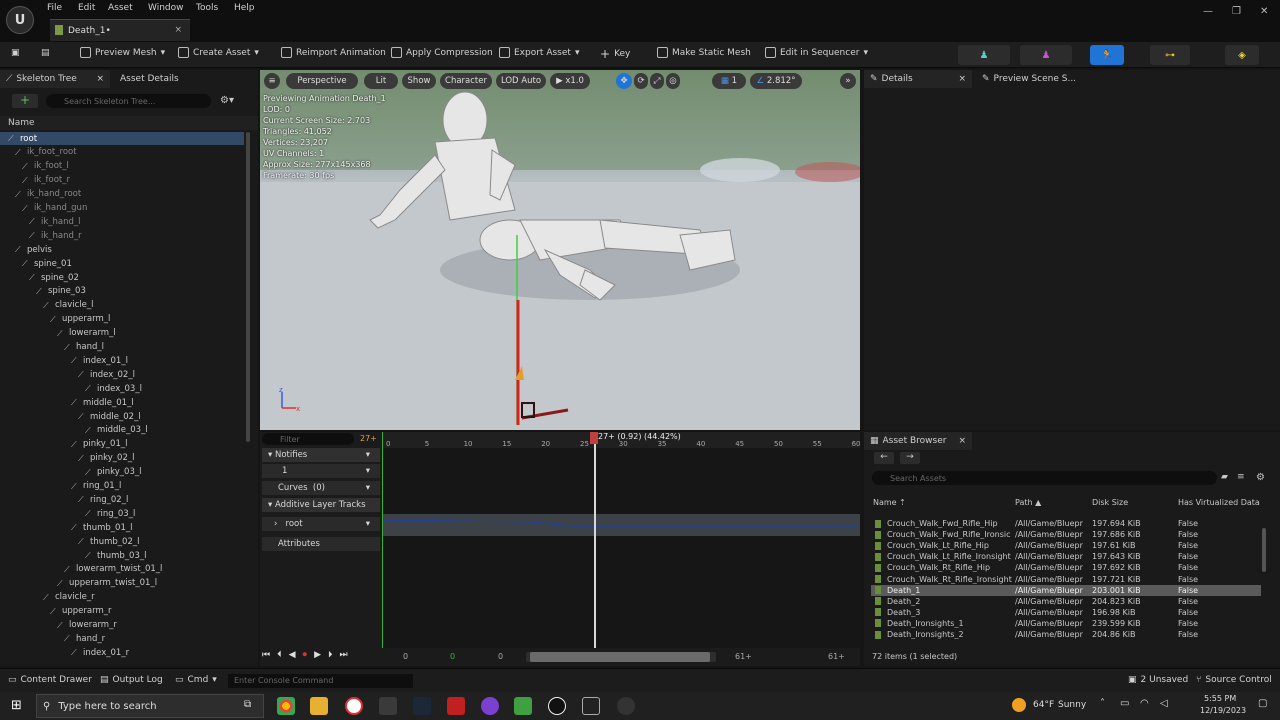 The image size is (1280, 720). What do you see at coordinates (101, 527) in the screenshot?
I see `bone-item: ⟋ thumb_01_l` at bounding box center [101, 527].